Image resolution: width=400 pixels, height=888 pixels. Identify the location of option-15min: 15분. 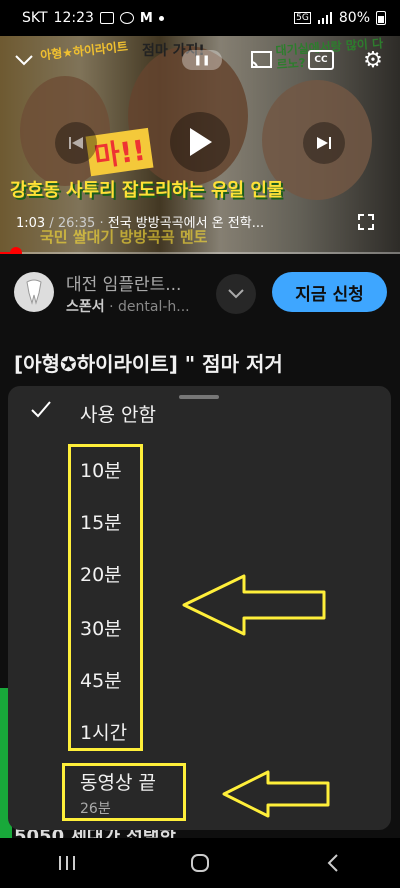
(199, 522).